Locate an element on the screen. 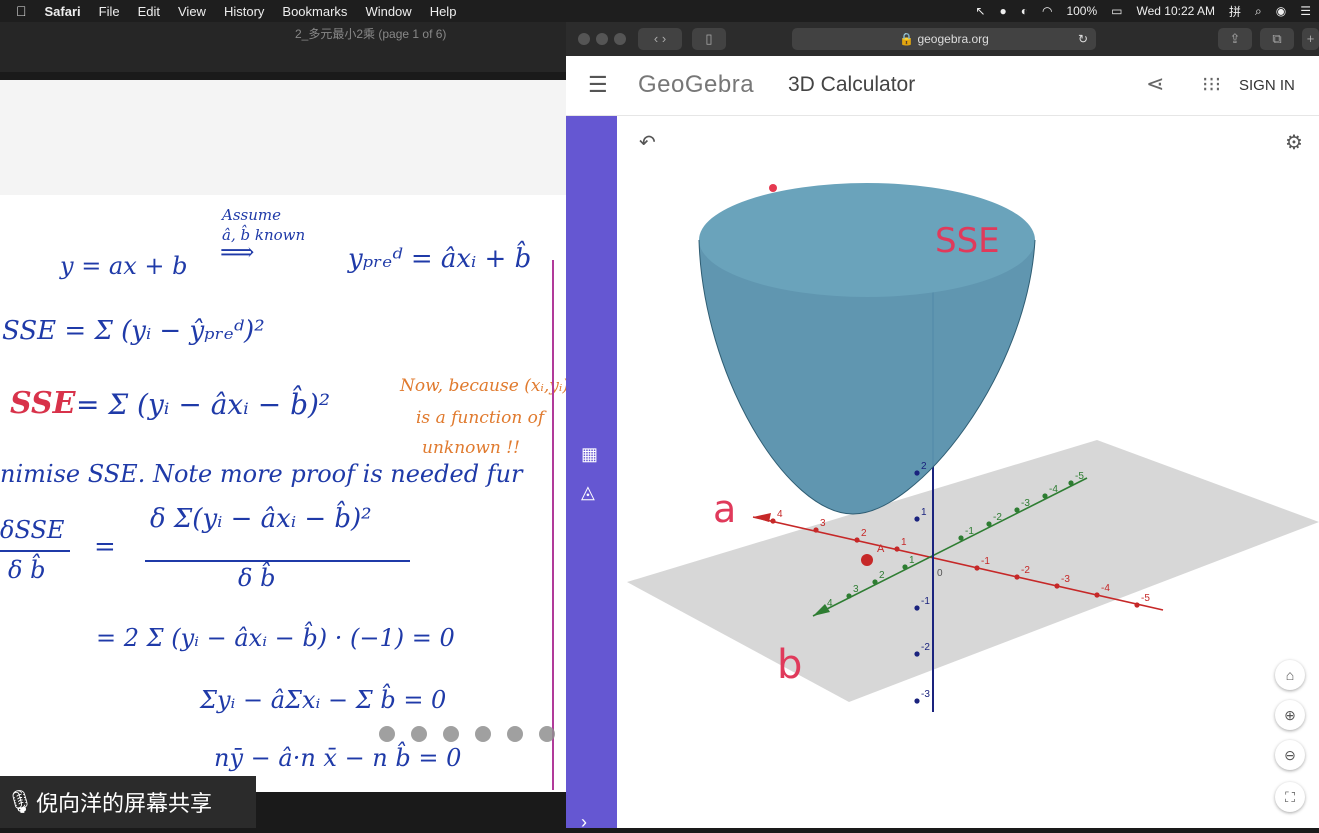 The image size is (1319, 833). b-axis-tick-label: 1 is located at coordinates (912, 560).